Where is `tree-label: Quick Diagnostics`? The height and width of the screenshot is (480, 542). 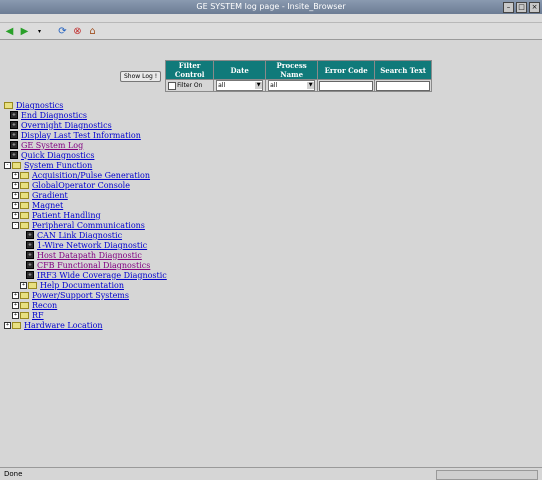
tree-label: Quick Diagnostics is located at coordinates (57, 155).